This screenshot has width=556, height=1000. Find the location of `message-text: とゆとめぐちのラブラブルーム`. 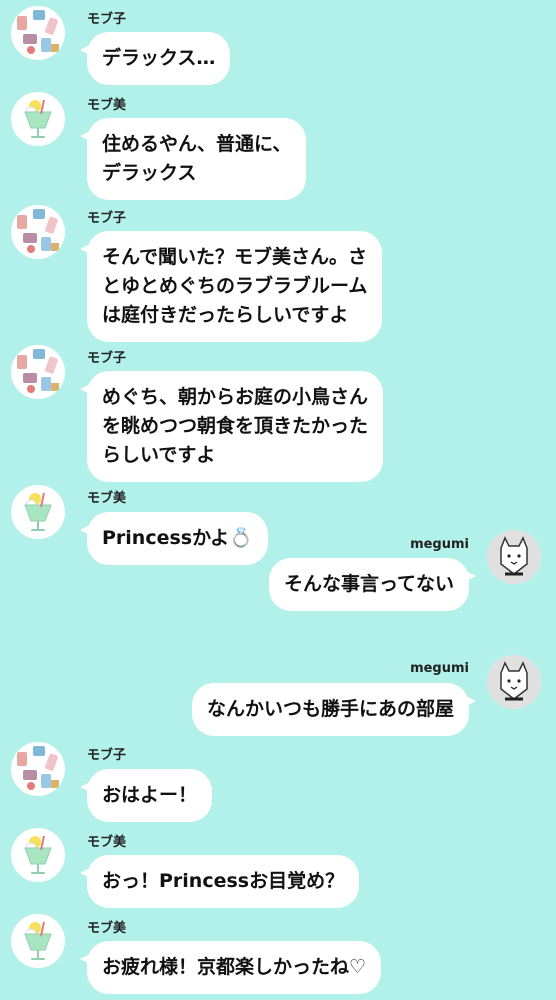

message-text: とゆとめぐちのラブラブルーム is located at coordinates (235, 286).